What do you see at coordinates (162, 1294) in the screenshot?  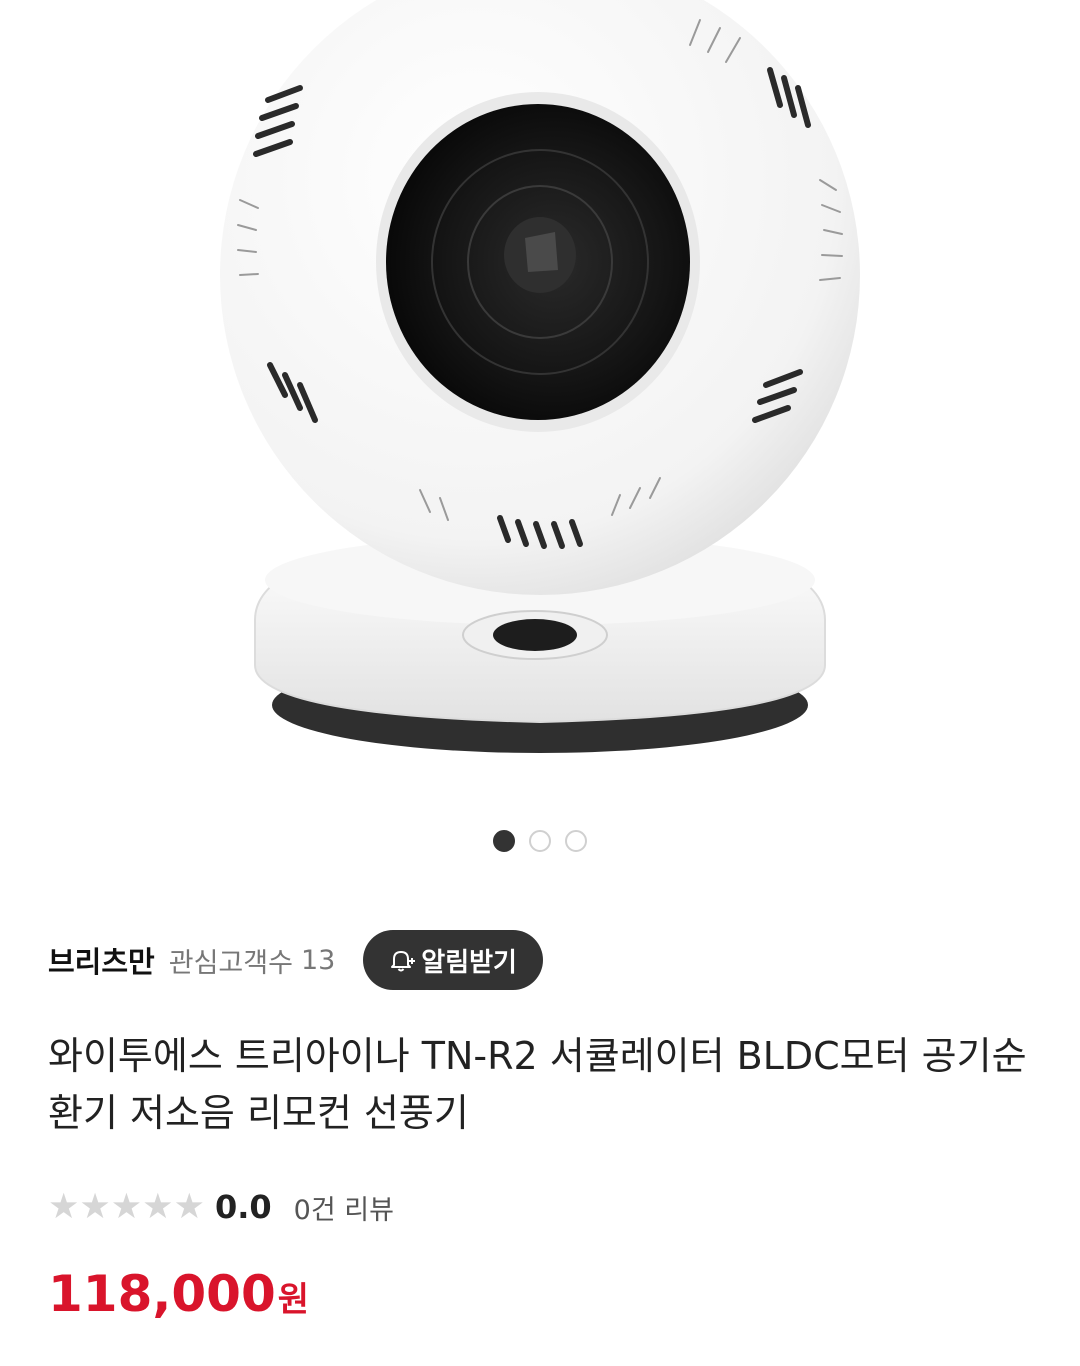 I see `price-amount: 118,000` at bounding box center [162, 1294].